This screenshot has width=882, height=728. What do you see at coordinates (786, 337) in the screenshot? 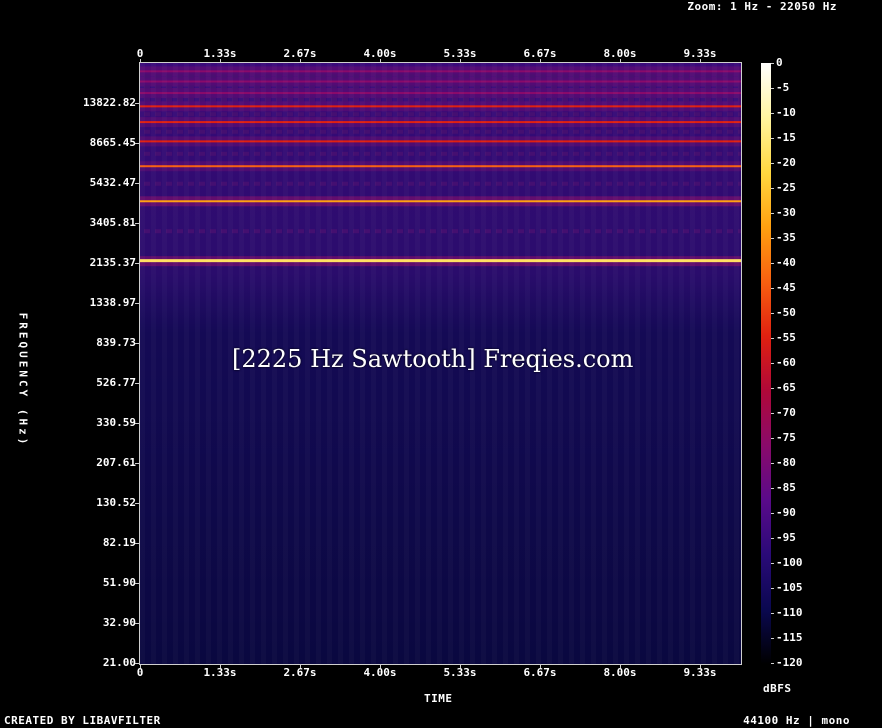
I see `colorbar-tick-label: -55` at bounding box center [786, 337].